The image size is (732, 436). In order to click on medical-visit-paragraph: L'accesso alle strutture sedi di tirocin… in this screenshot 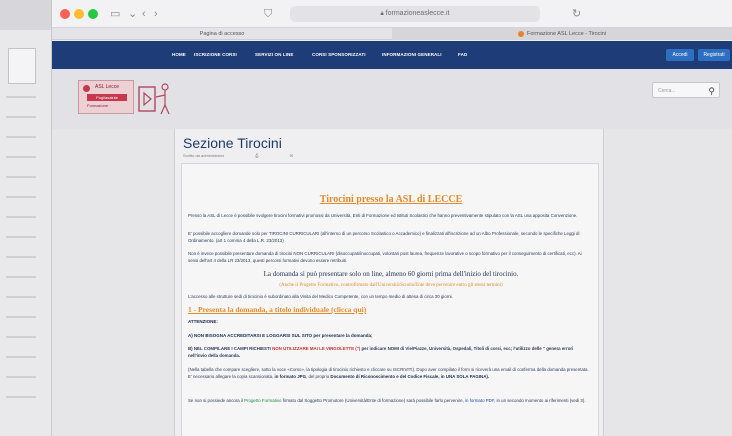, I will do `click(320, 296)`.